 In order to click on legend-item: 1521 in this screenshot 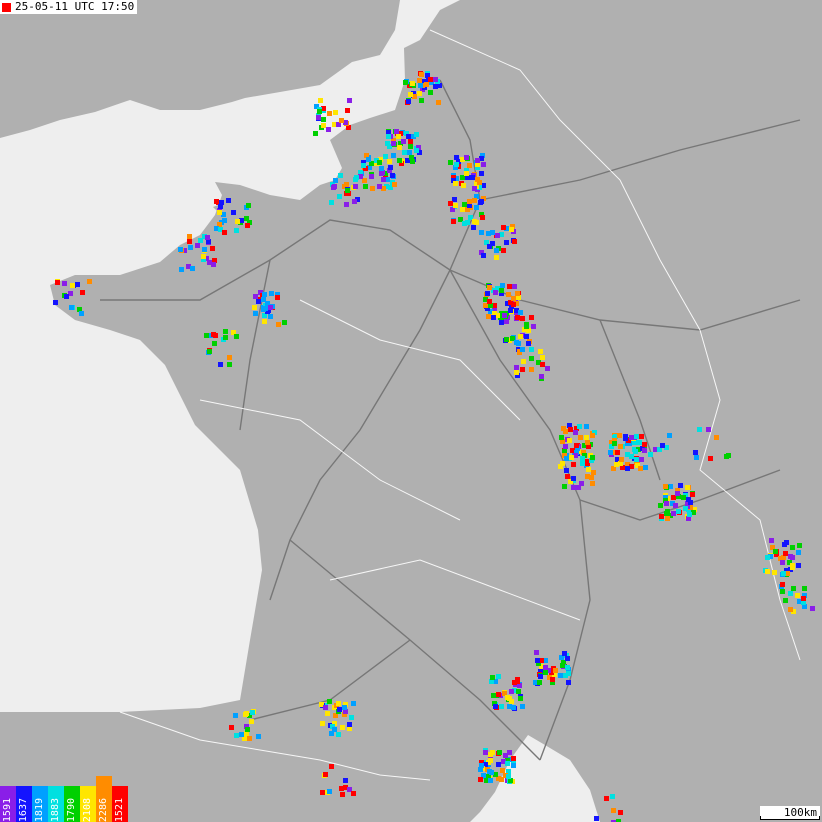, I will do `click(120, 804)`.